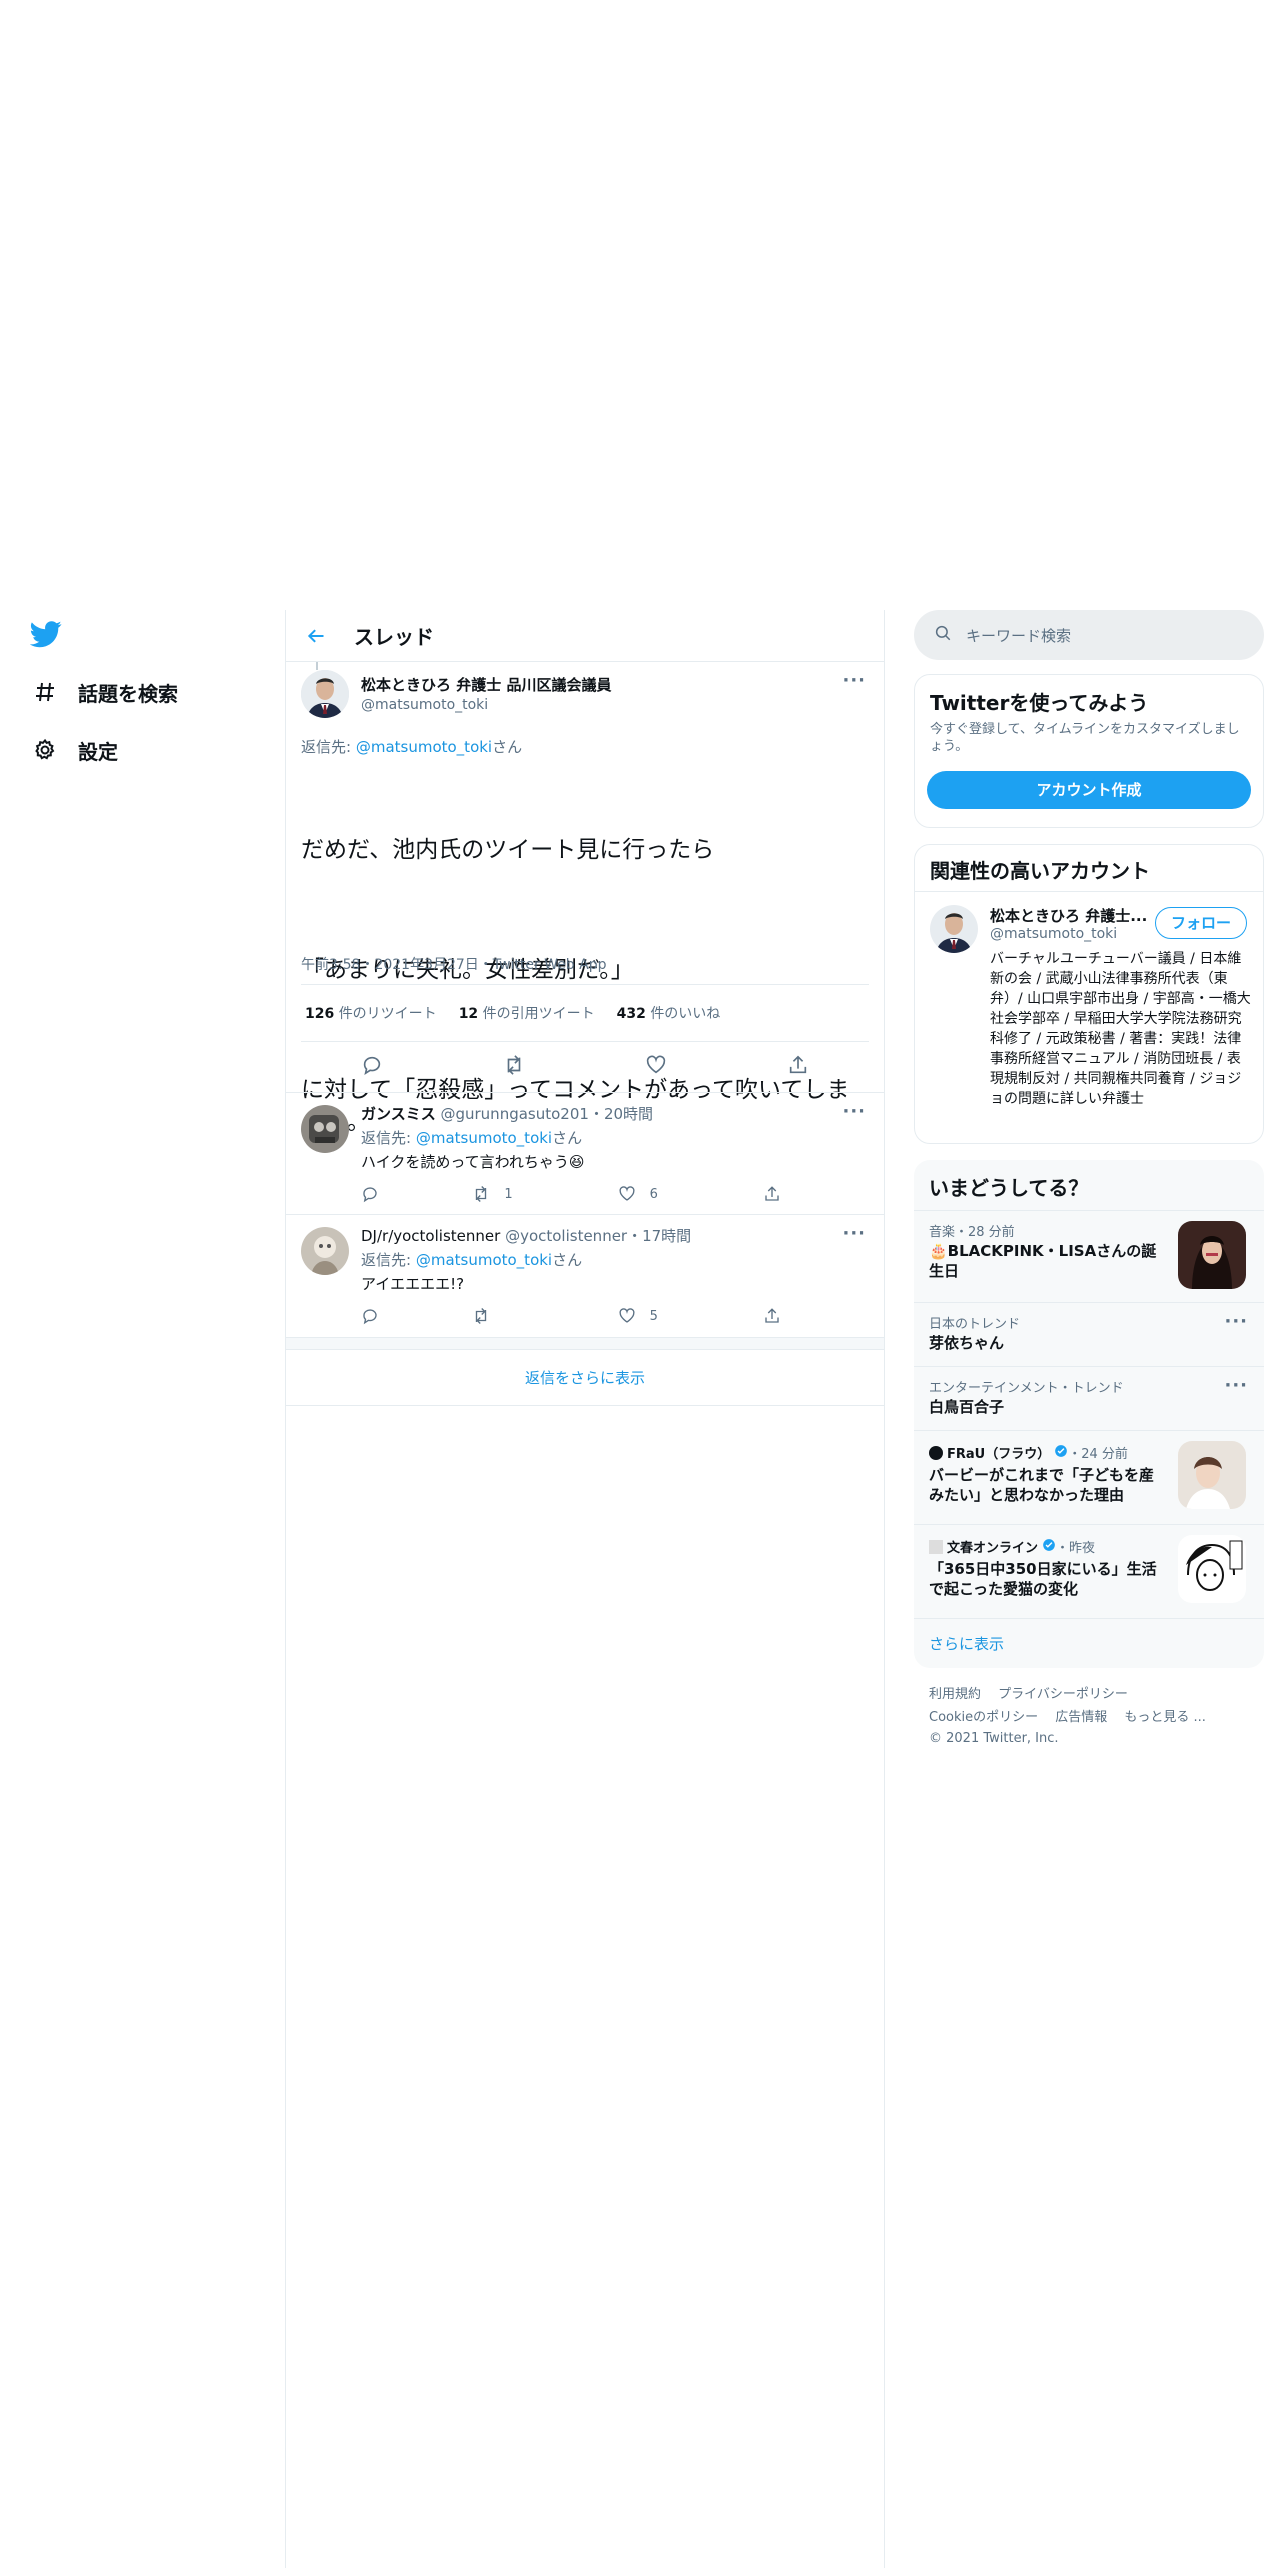 The width and height of the screenshot is (1284, 2568). I want to click on footer-link-terms: 利用規約, so click(955, 1694).